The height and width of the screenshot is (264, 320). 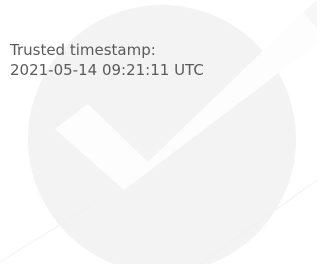 I want to click on timestamp-label: Trusted timestamp:, so click(x=83, y=50).